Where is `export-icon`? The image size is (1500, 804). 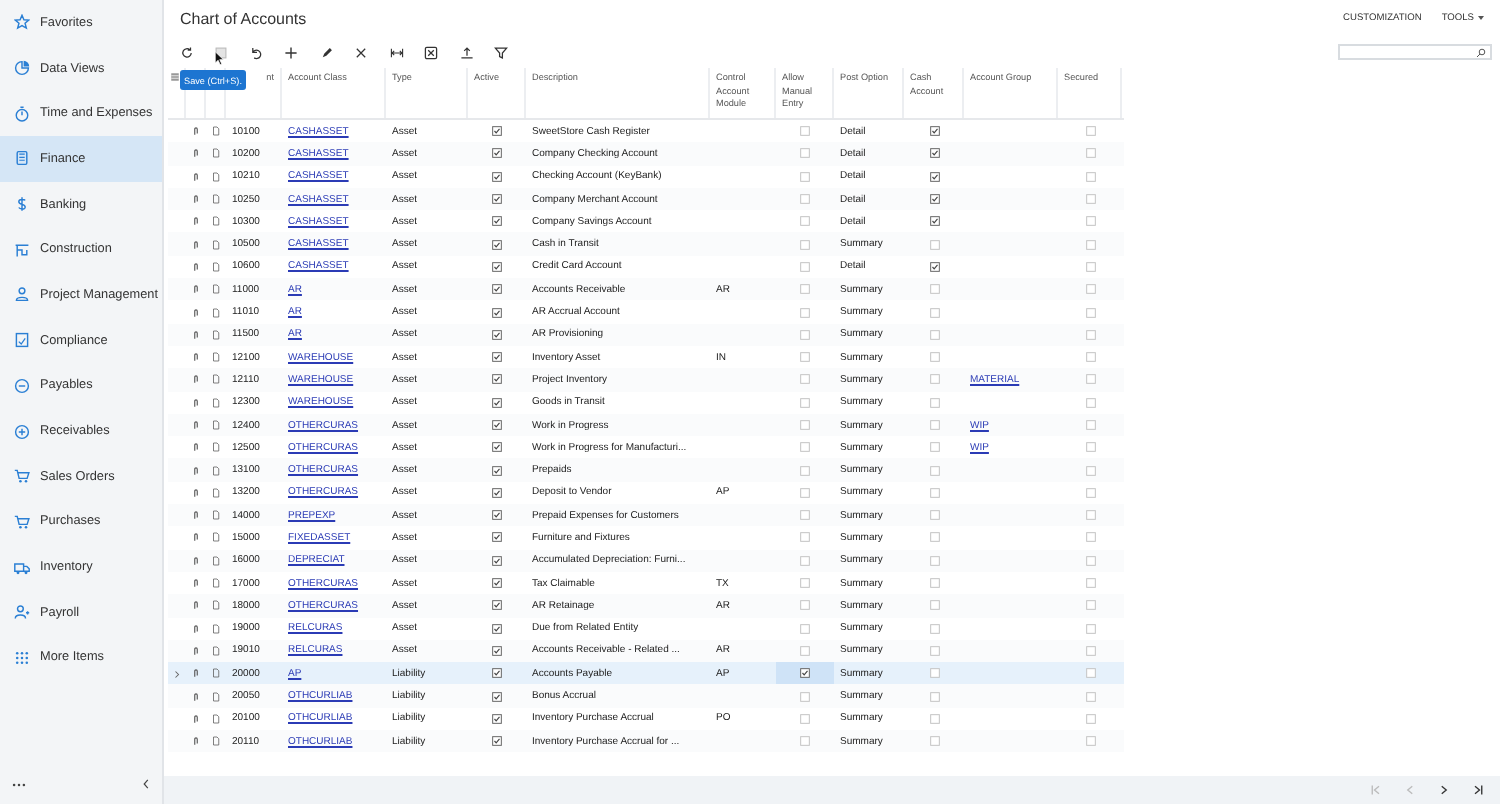
export-icon is located at coordinates (431, 52).